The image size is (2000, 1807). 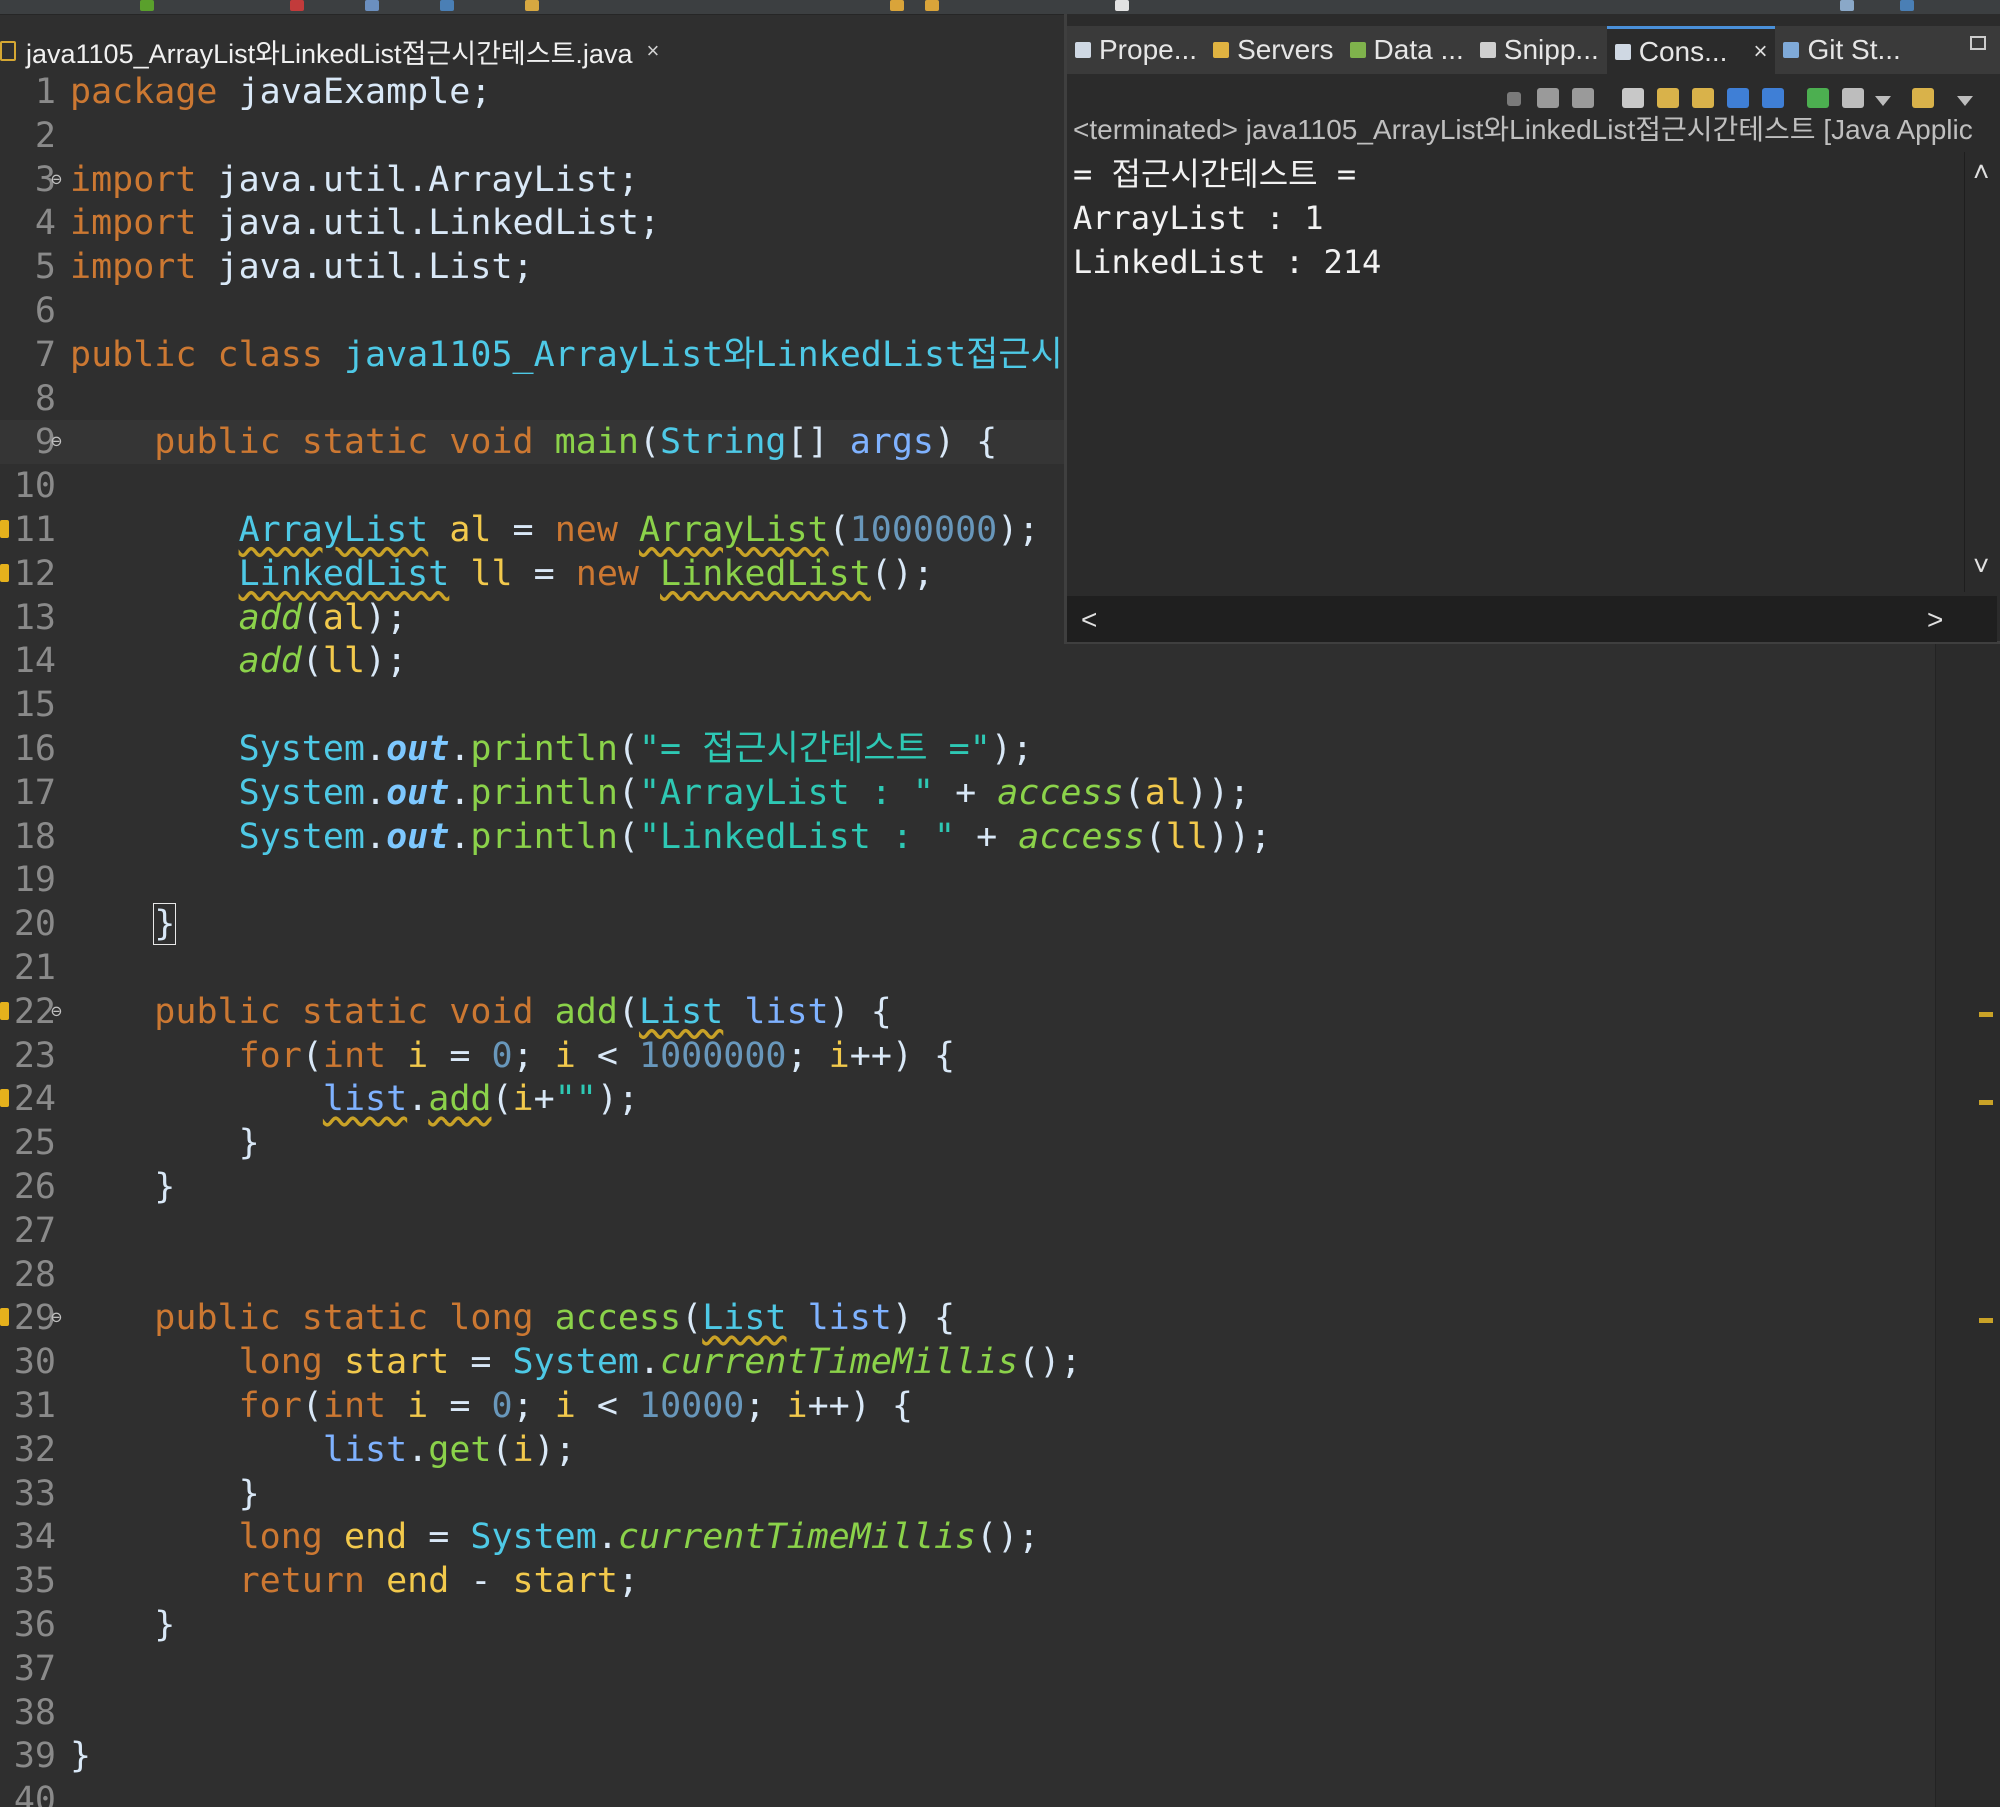 What do you see at coordinates (396, 1362) in the screenshot?
I see `code-token: start` at bounding box center [396, 1362].